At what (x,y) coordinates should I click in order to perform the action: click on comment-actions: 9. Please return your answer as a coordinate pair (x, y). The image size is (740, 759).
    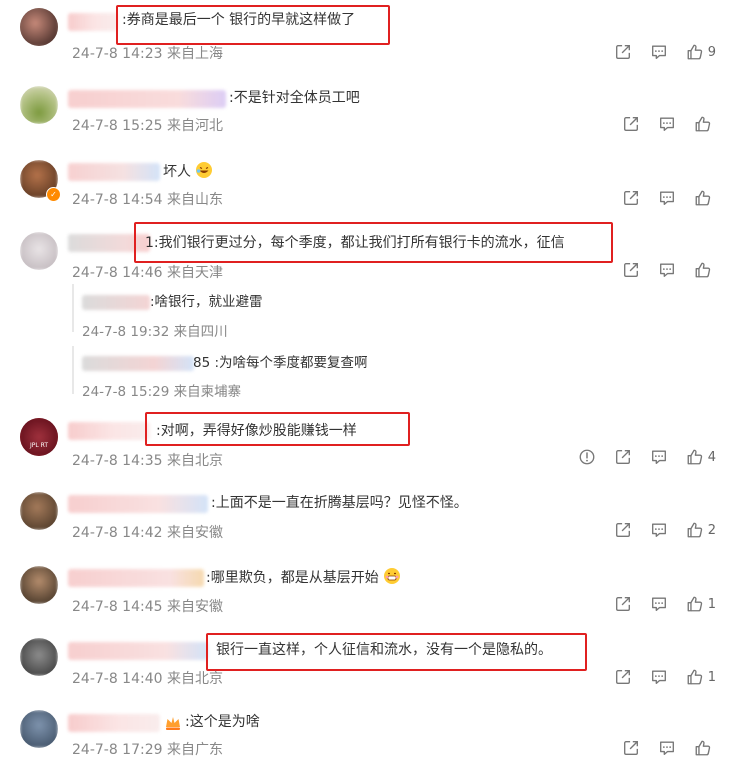
    Looking at the image, I should click on (656, 52).